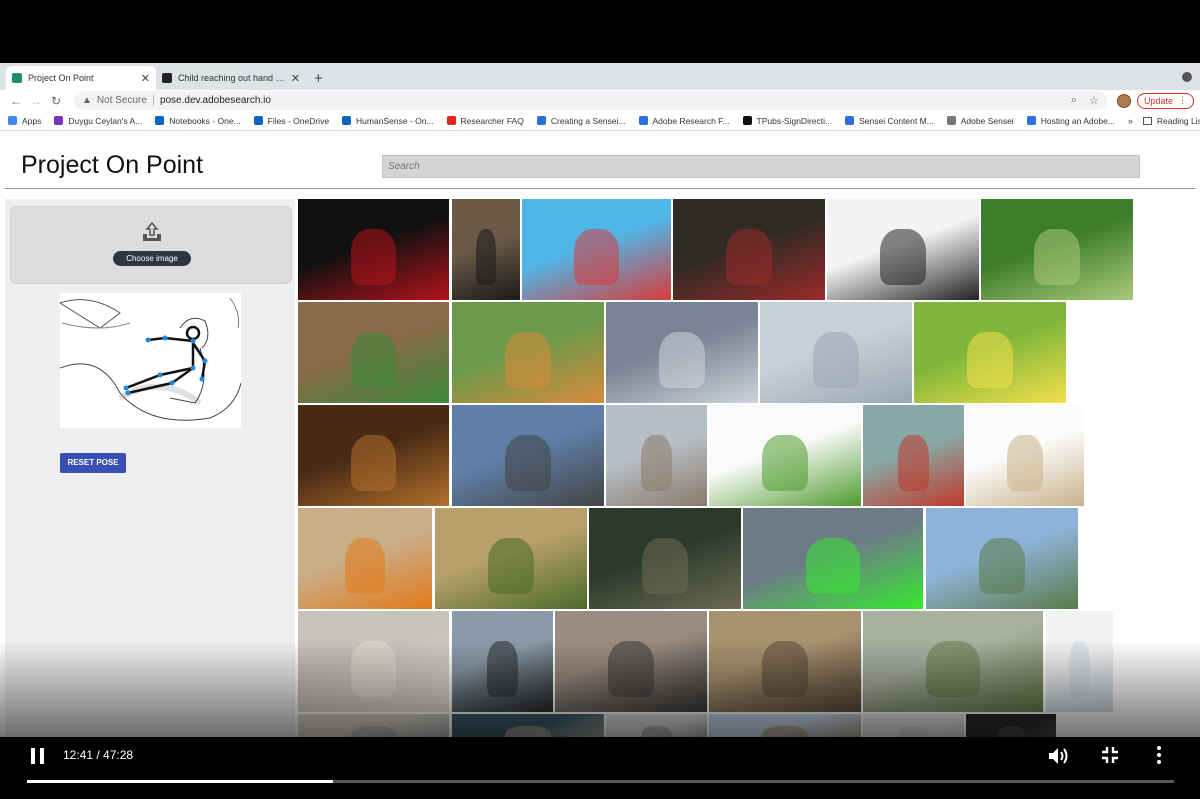 The height and width of the screenshot is (799, 1200). I want to click on warning-icon: ▲, so click(87, 100).